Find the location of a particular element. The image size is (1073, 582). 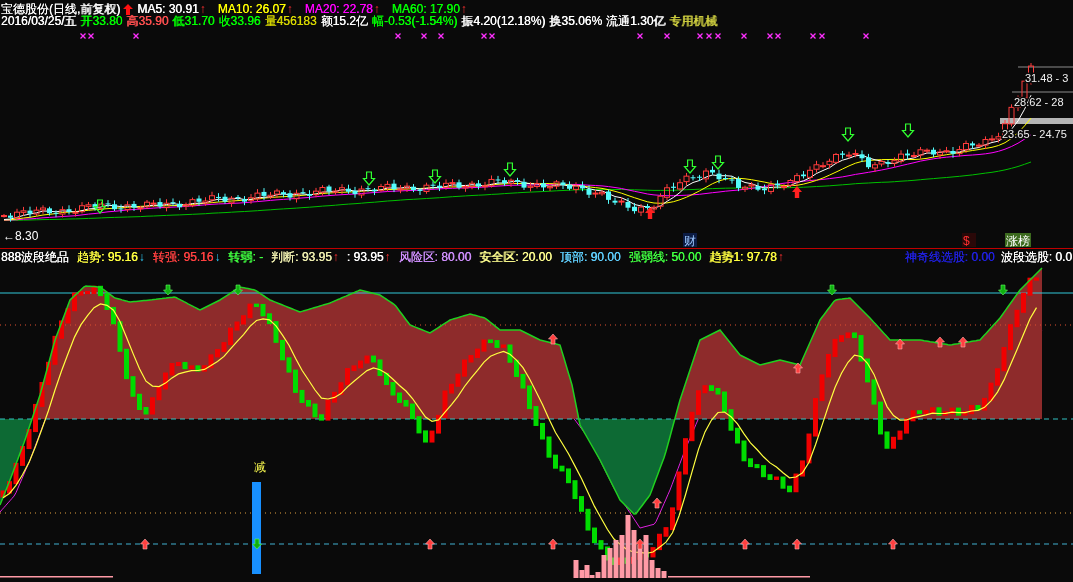

quote-field: 额15.2亿 is located at coordinates (344, 21).